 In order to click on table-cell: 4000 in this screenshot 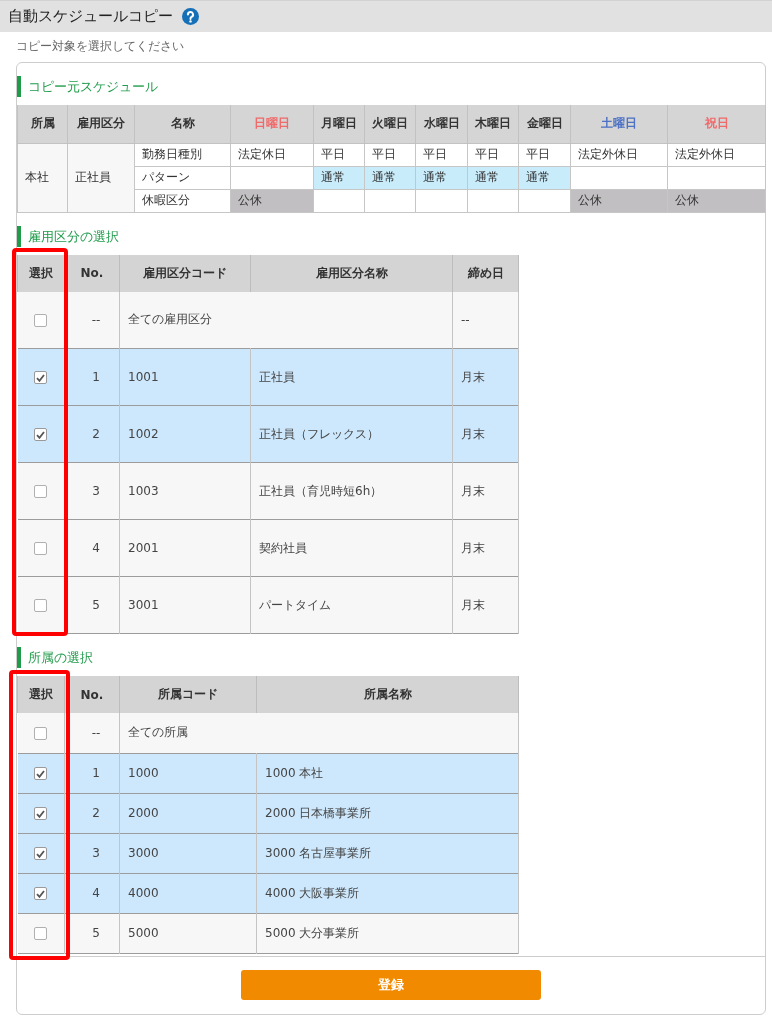, I will do `click(188, 893)`.